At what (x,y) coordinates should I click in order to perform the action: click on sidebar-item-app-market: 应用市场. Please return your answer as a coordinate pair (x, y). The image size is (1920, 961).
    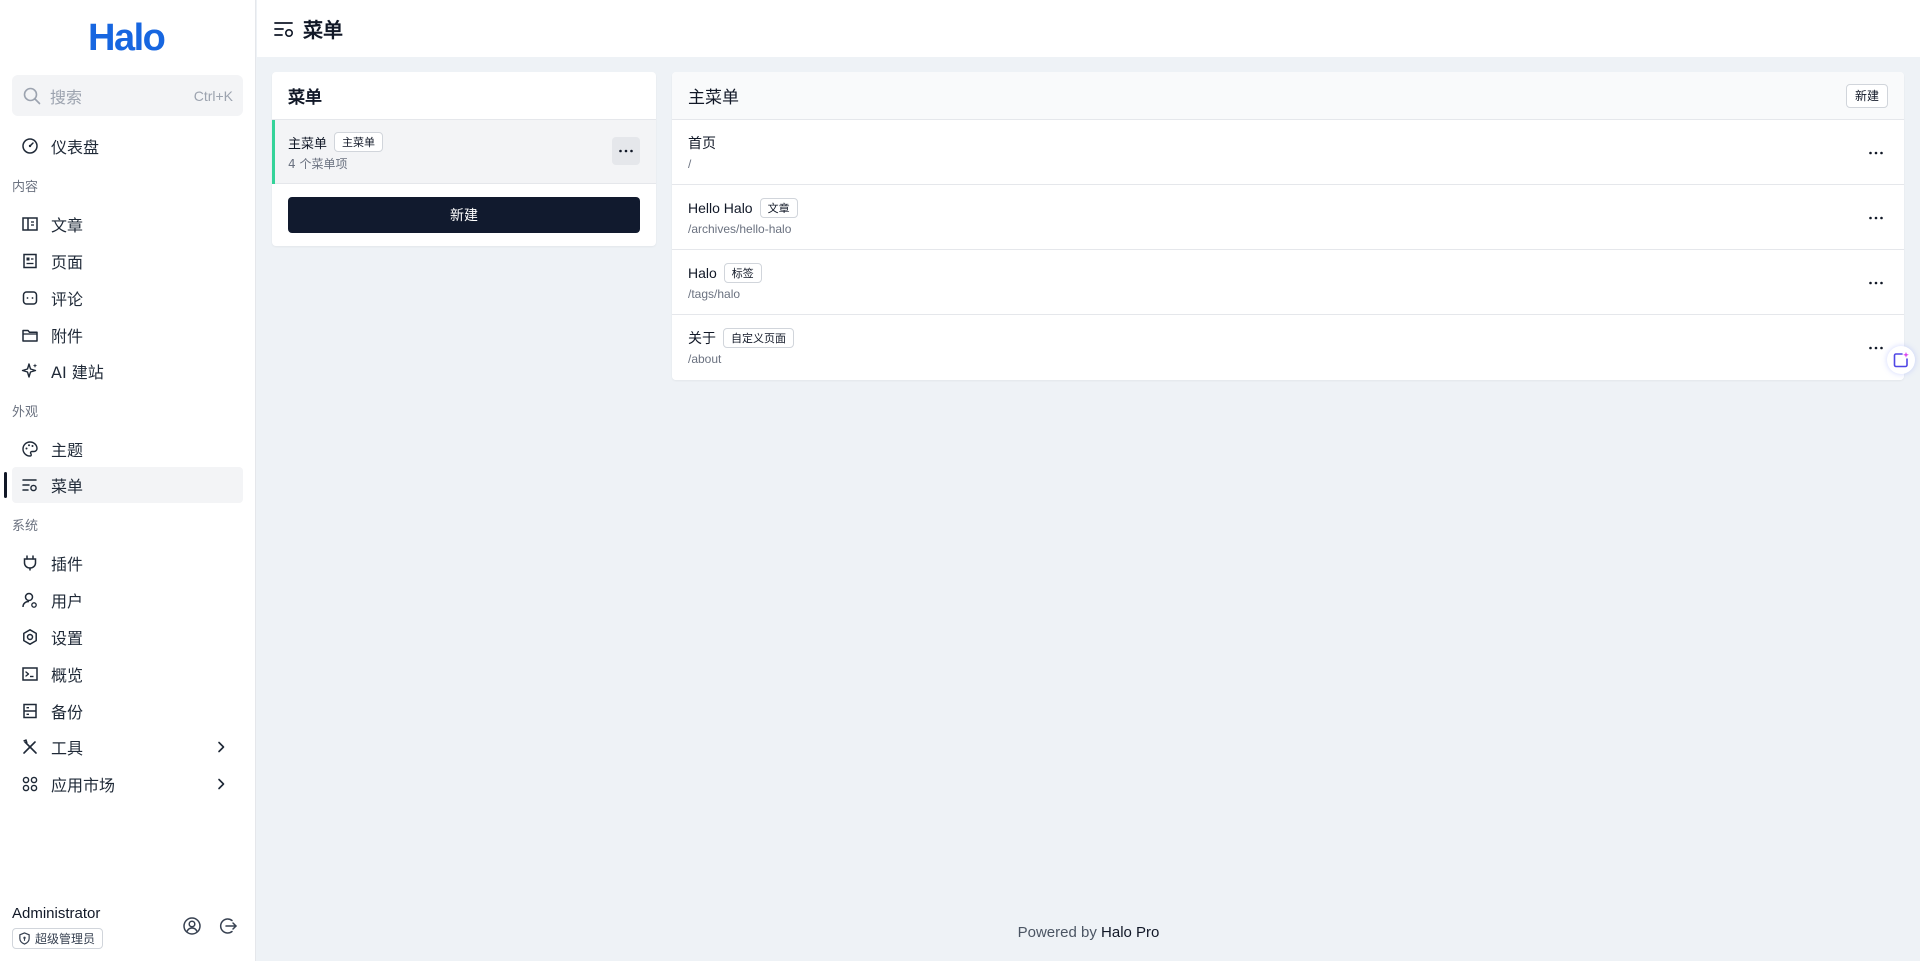
    Looking at the image, I should click on (127, 784).